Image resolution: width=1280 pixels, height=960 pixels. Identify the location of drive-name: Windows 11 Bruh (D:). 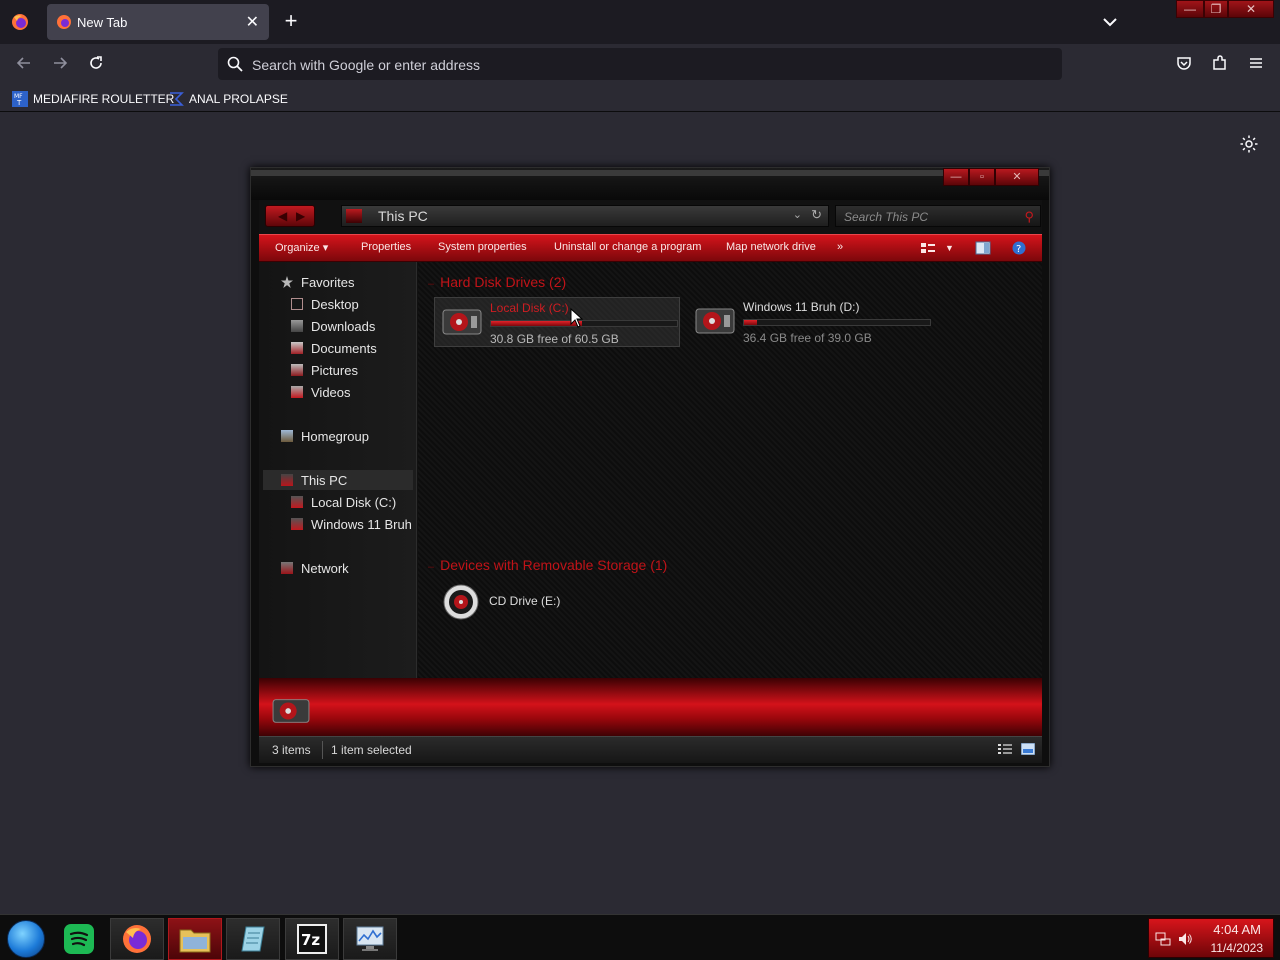
(801, 307).